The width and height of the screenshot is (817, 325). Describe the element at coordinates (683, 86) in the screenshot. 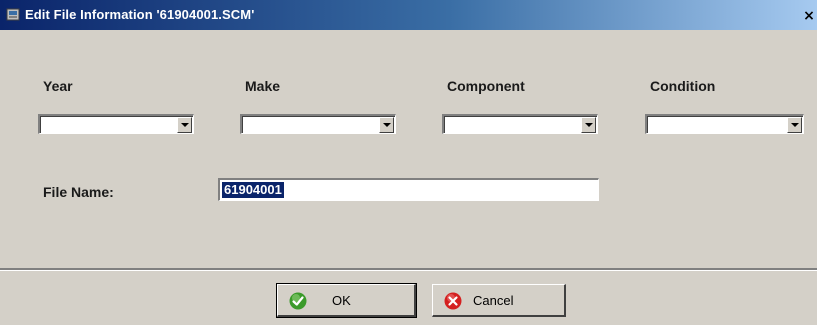

I see `condition-label: Condition` at that location.